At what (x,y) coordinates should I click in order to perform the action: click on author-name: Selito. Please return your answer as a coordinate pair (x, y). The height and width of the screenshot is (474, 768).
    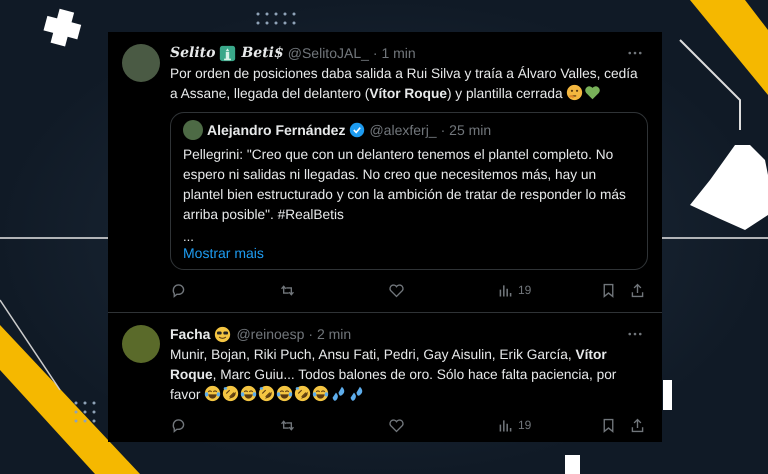
    Looking at the image, I should click on (193, 53).